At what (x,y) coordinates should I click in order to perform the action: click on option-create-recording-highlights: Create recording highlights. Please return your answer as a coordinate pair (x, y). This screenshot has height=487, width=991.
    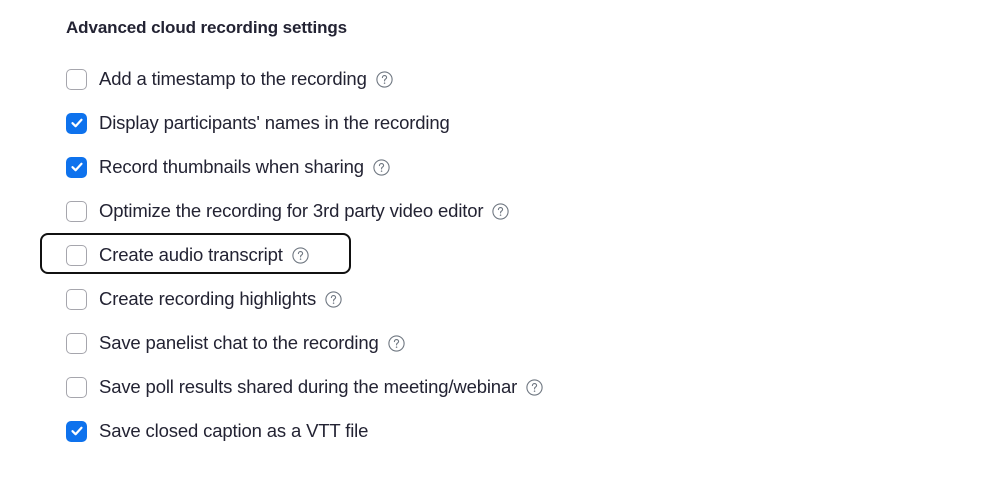
    Looking at the image, I should click on (204, 299).